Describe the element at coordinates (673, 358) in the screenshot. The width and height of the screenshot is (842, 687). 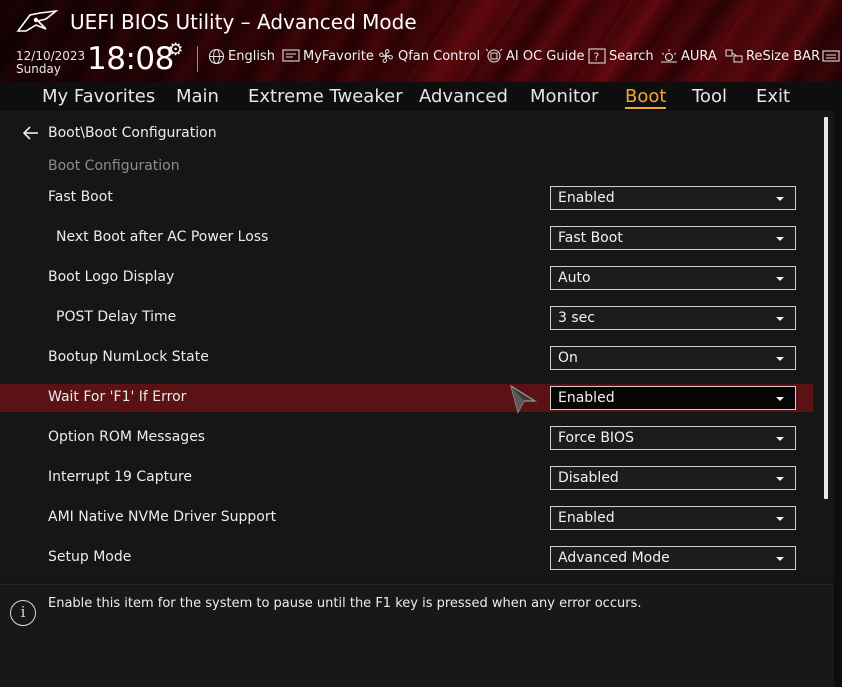
I see `bootup-numlock-state-dropdown: On` at that location.